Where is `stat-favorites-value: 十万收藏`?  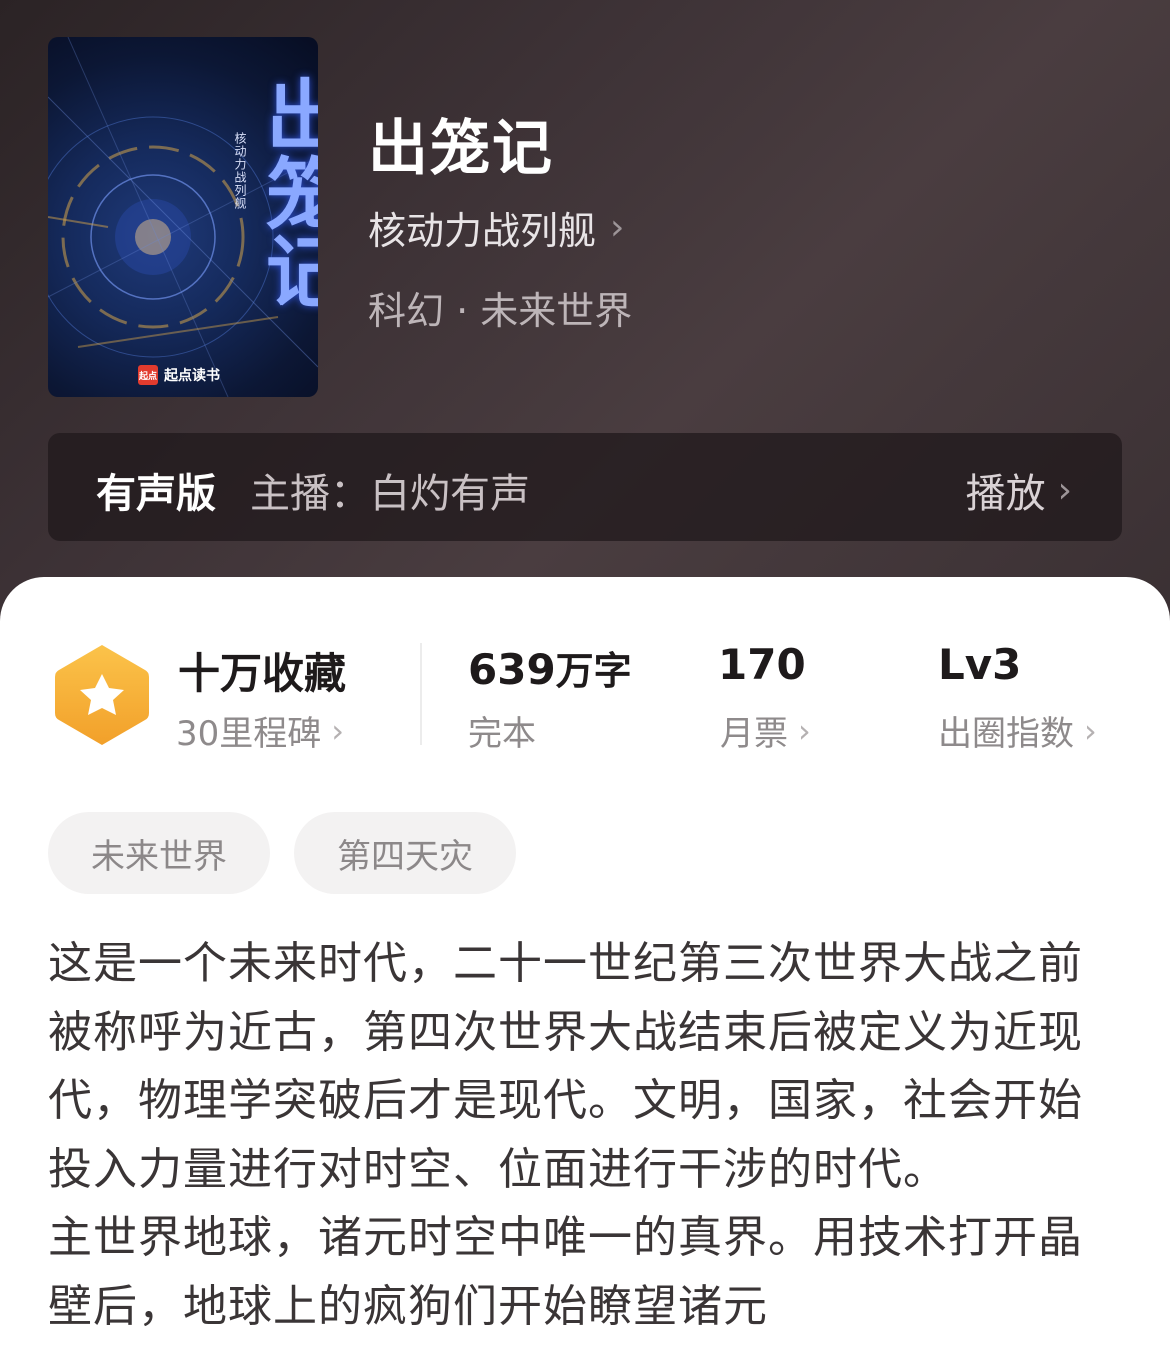 stat-favorites-value: 十万收藏 is located at coordinates (262, 673).